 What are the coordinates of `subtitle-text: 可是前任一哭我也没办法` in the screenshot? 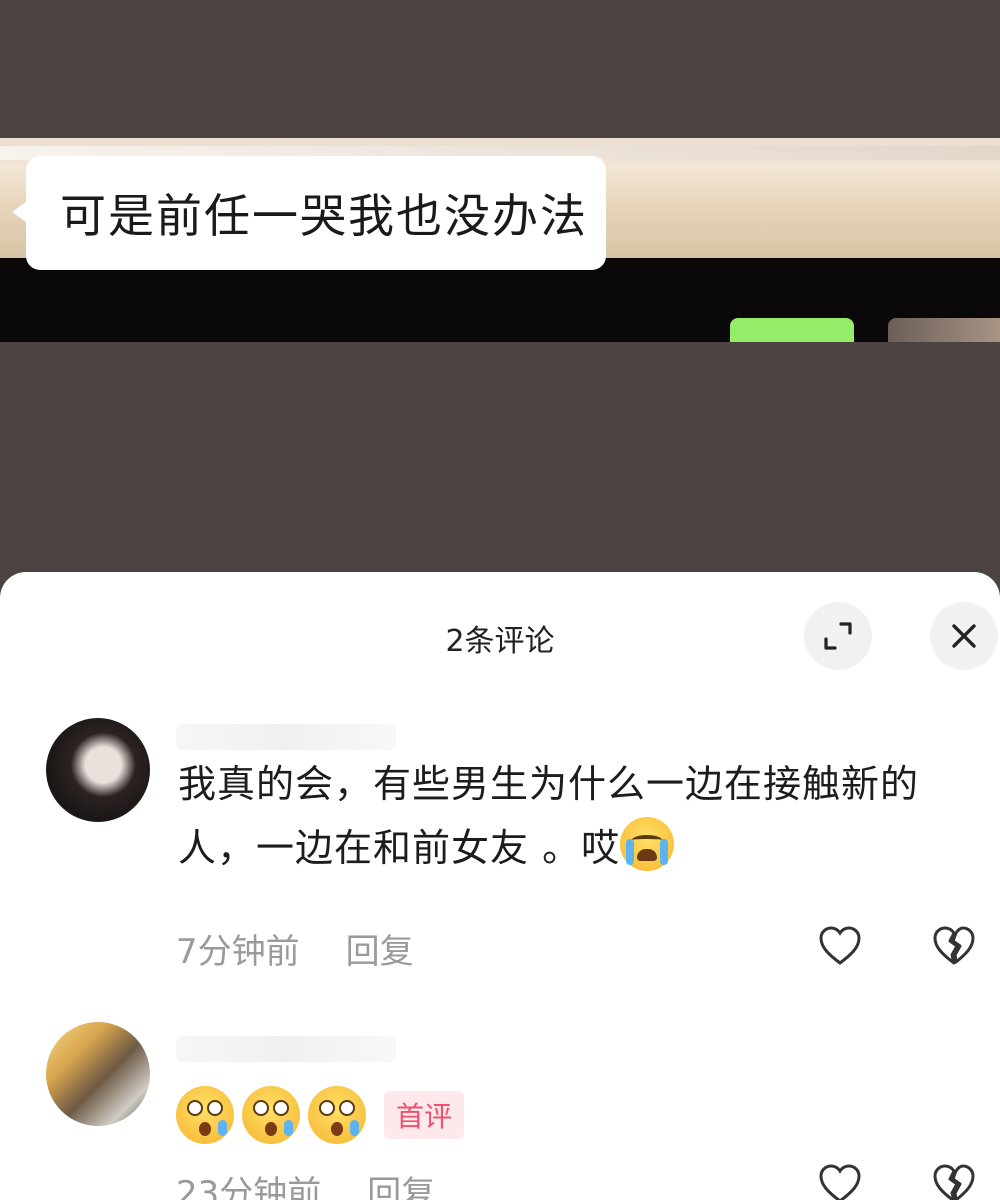 It's located at (324, 216).